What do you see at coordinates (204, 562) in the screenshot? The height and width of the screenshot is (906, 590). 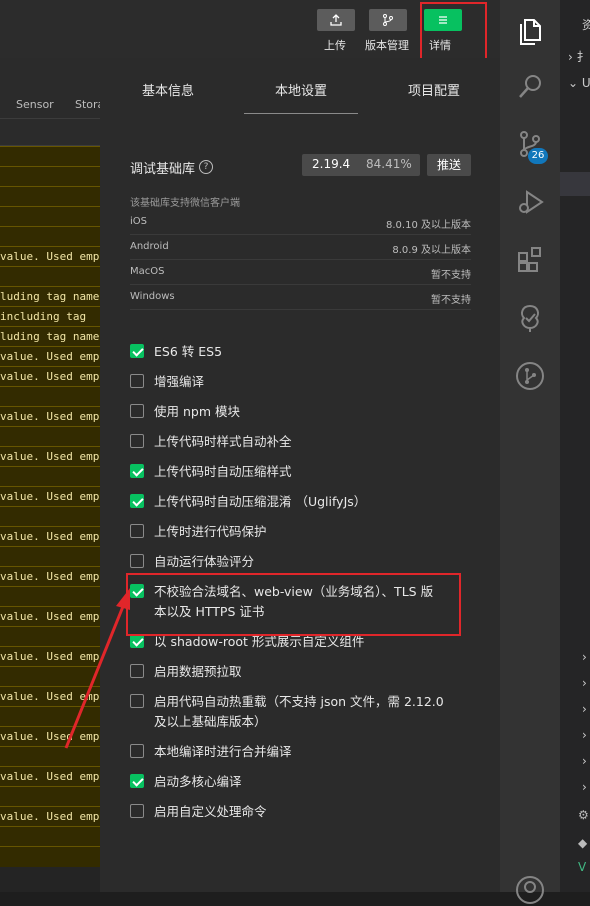 I see `option-label: 自动运行体验评分` at bounding box center [204, 562].